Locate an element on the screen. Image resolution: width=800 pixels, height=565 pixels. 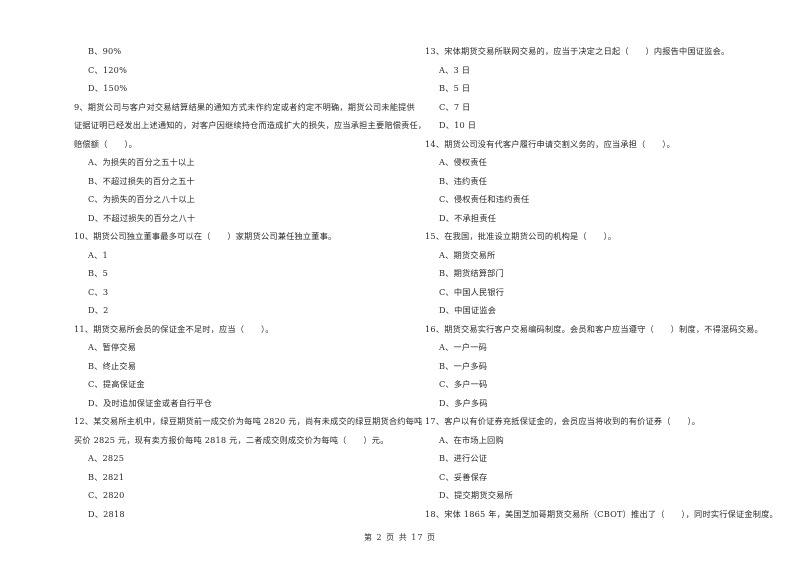
answer-option: C、120% is located at coordinates (108, 69).